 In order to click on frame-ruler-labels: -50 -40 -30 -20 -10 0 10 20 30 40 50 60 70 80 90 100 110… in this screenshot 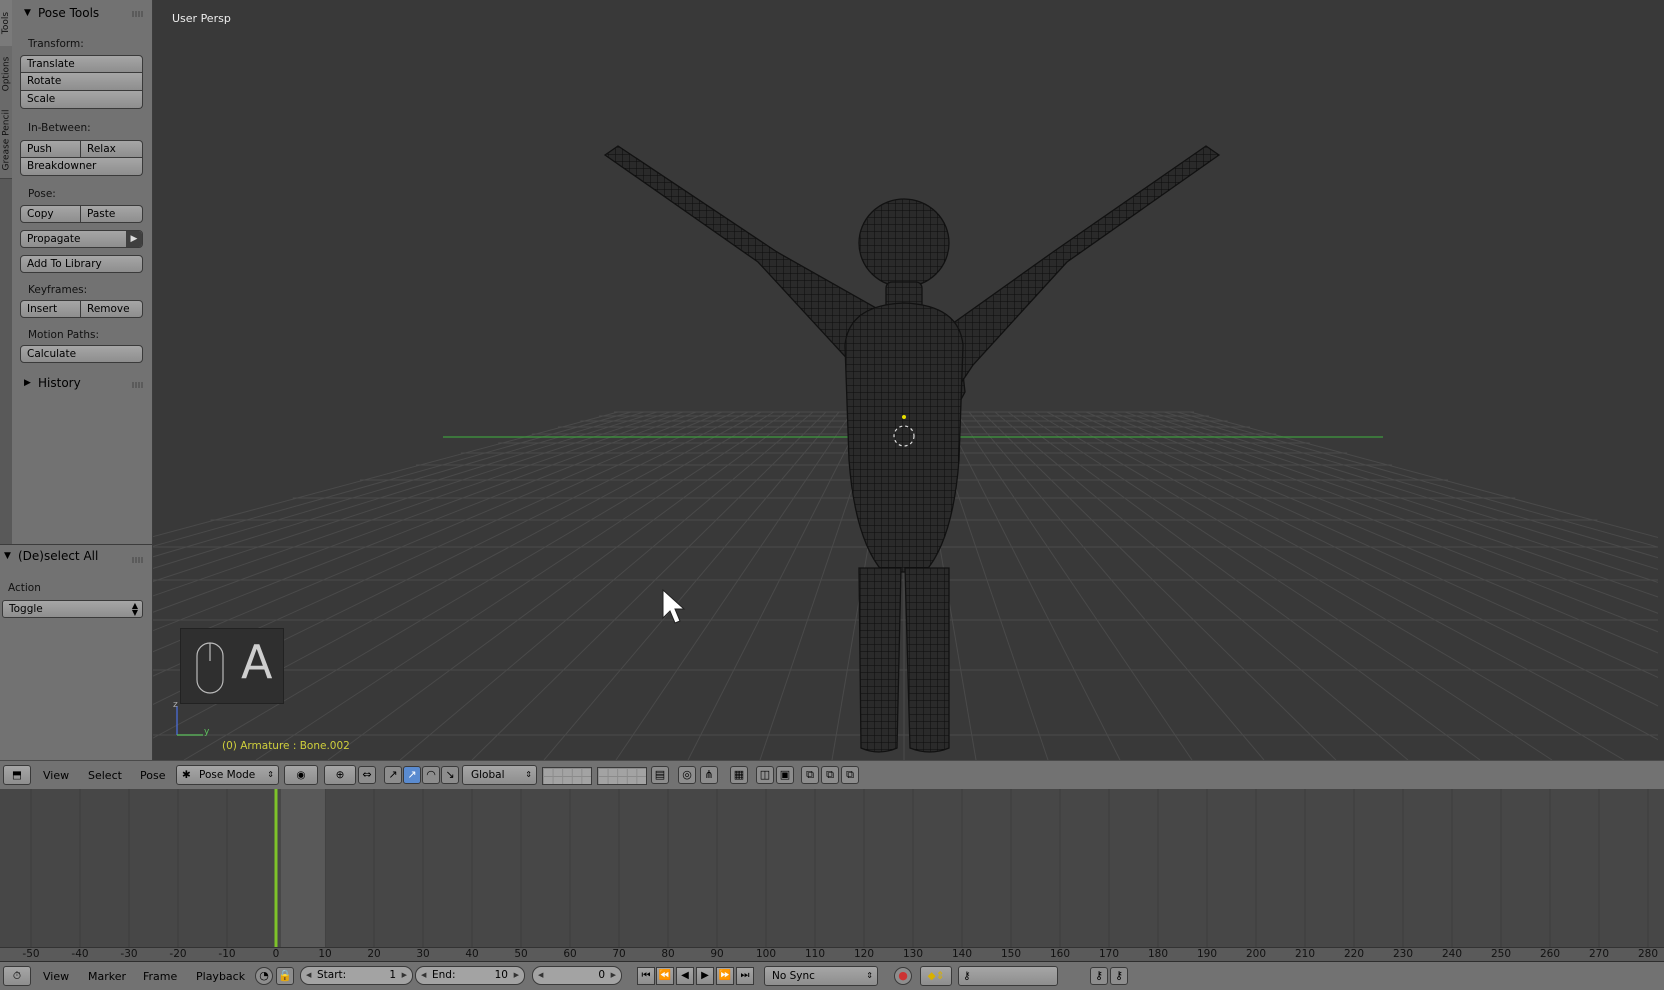, I will do `click(832, 954)`.